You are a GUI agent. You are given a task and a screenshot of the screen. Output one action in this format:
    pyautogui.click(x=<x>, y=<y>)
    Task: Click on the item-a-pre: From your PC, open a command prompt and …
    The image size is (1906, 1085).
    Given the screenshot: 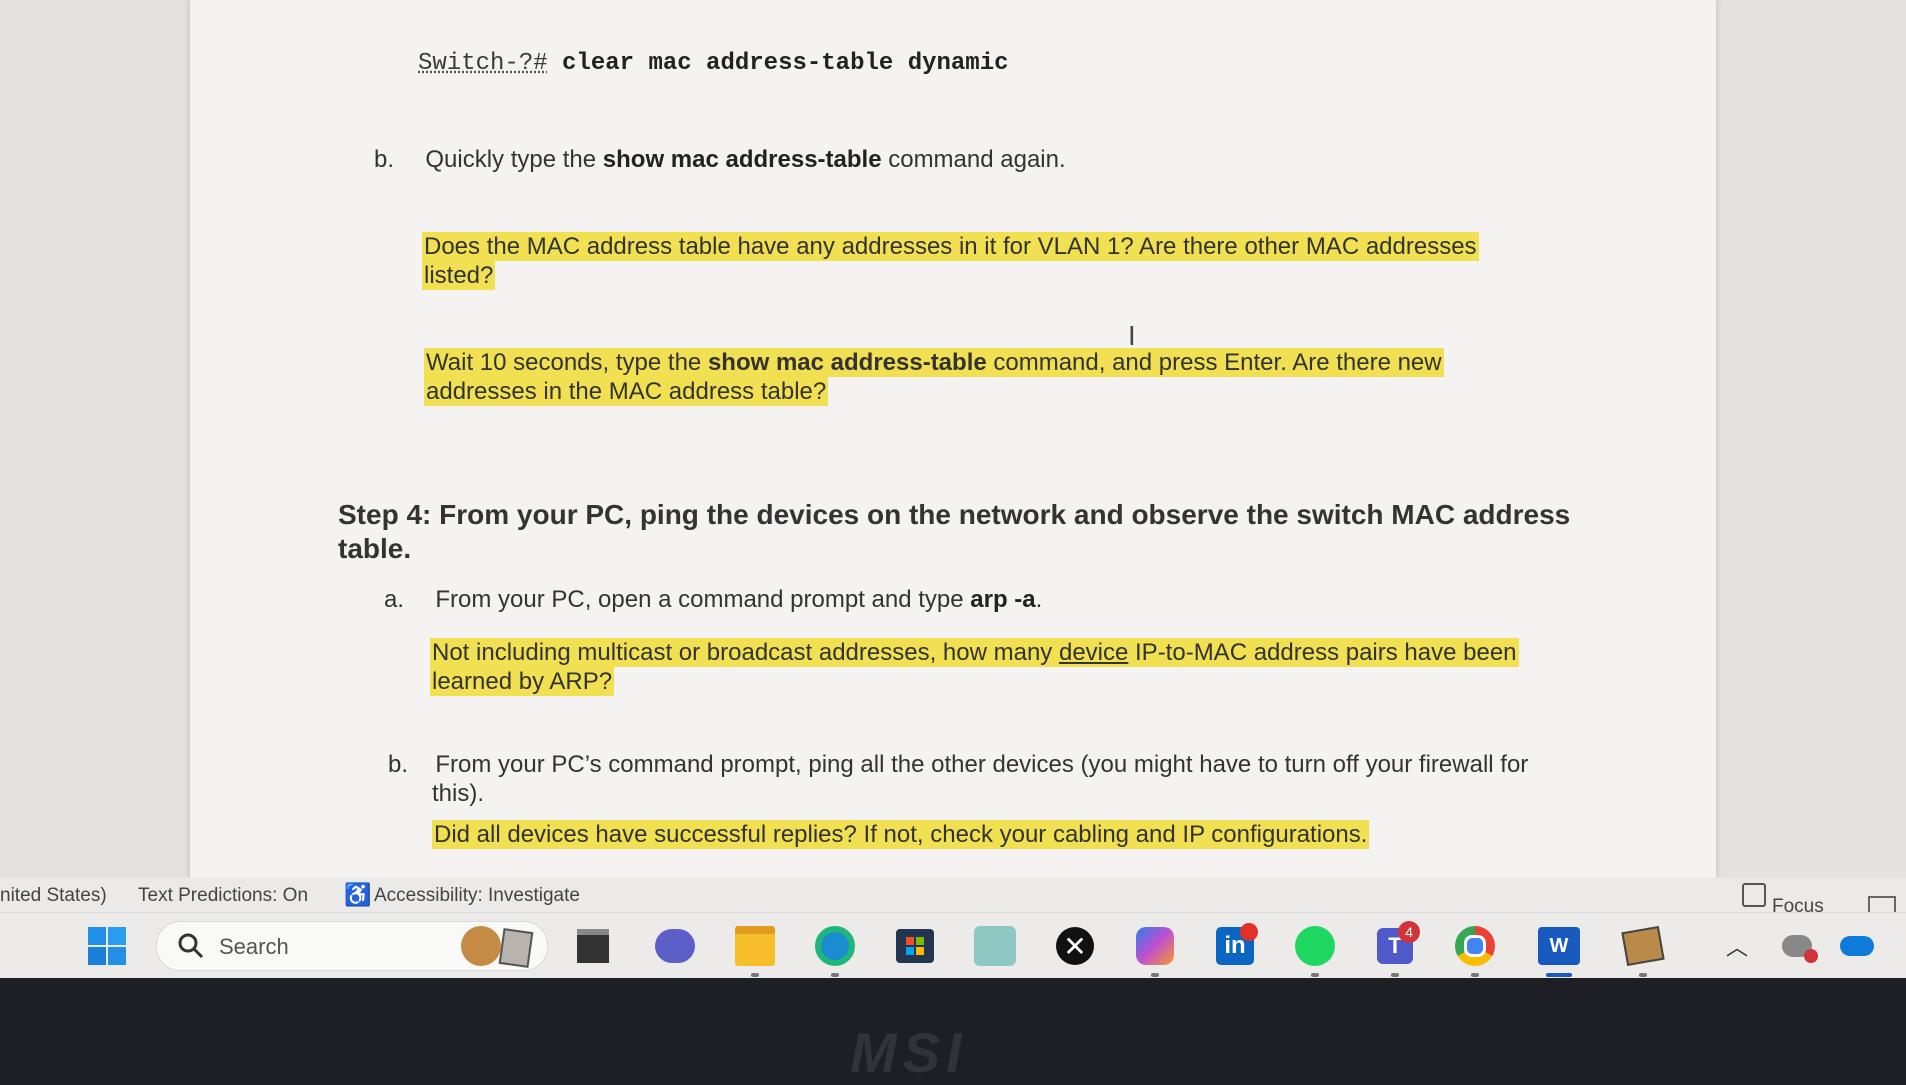 What is the action you would take?
    pyautogui.click(x=703, y=599)
    